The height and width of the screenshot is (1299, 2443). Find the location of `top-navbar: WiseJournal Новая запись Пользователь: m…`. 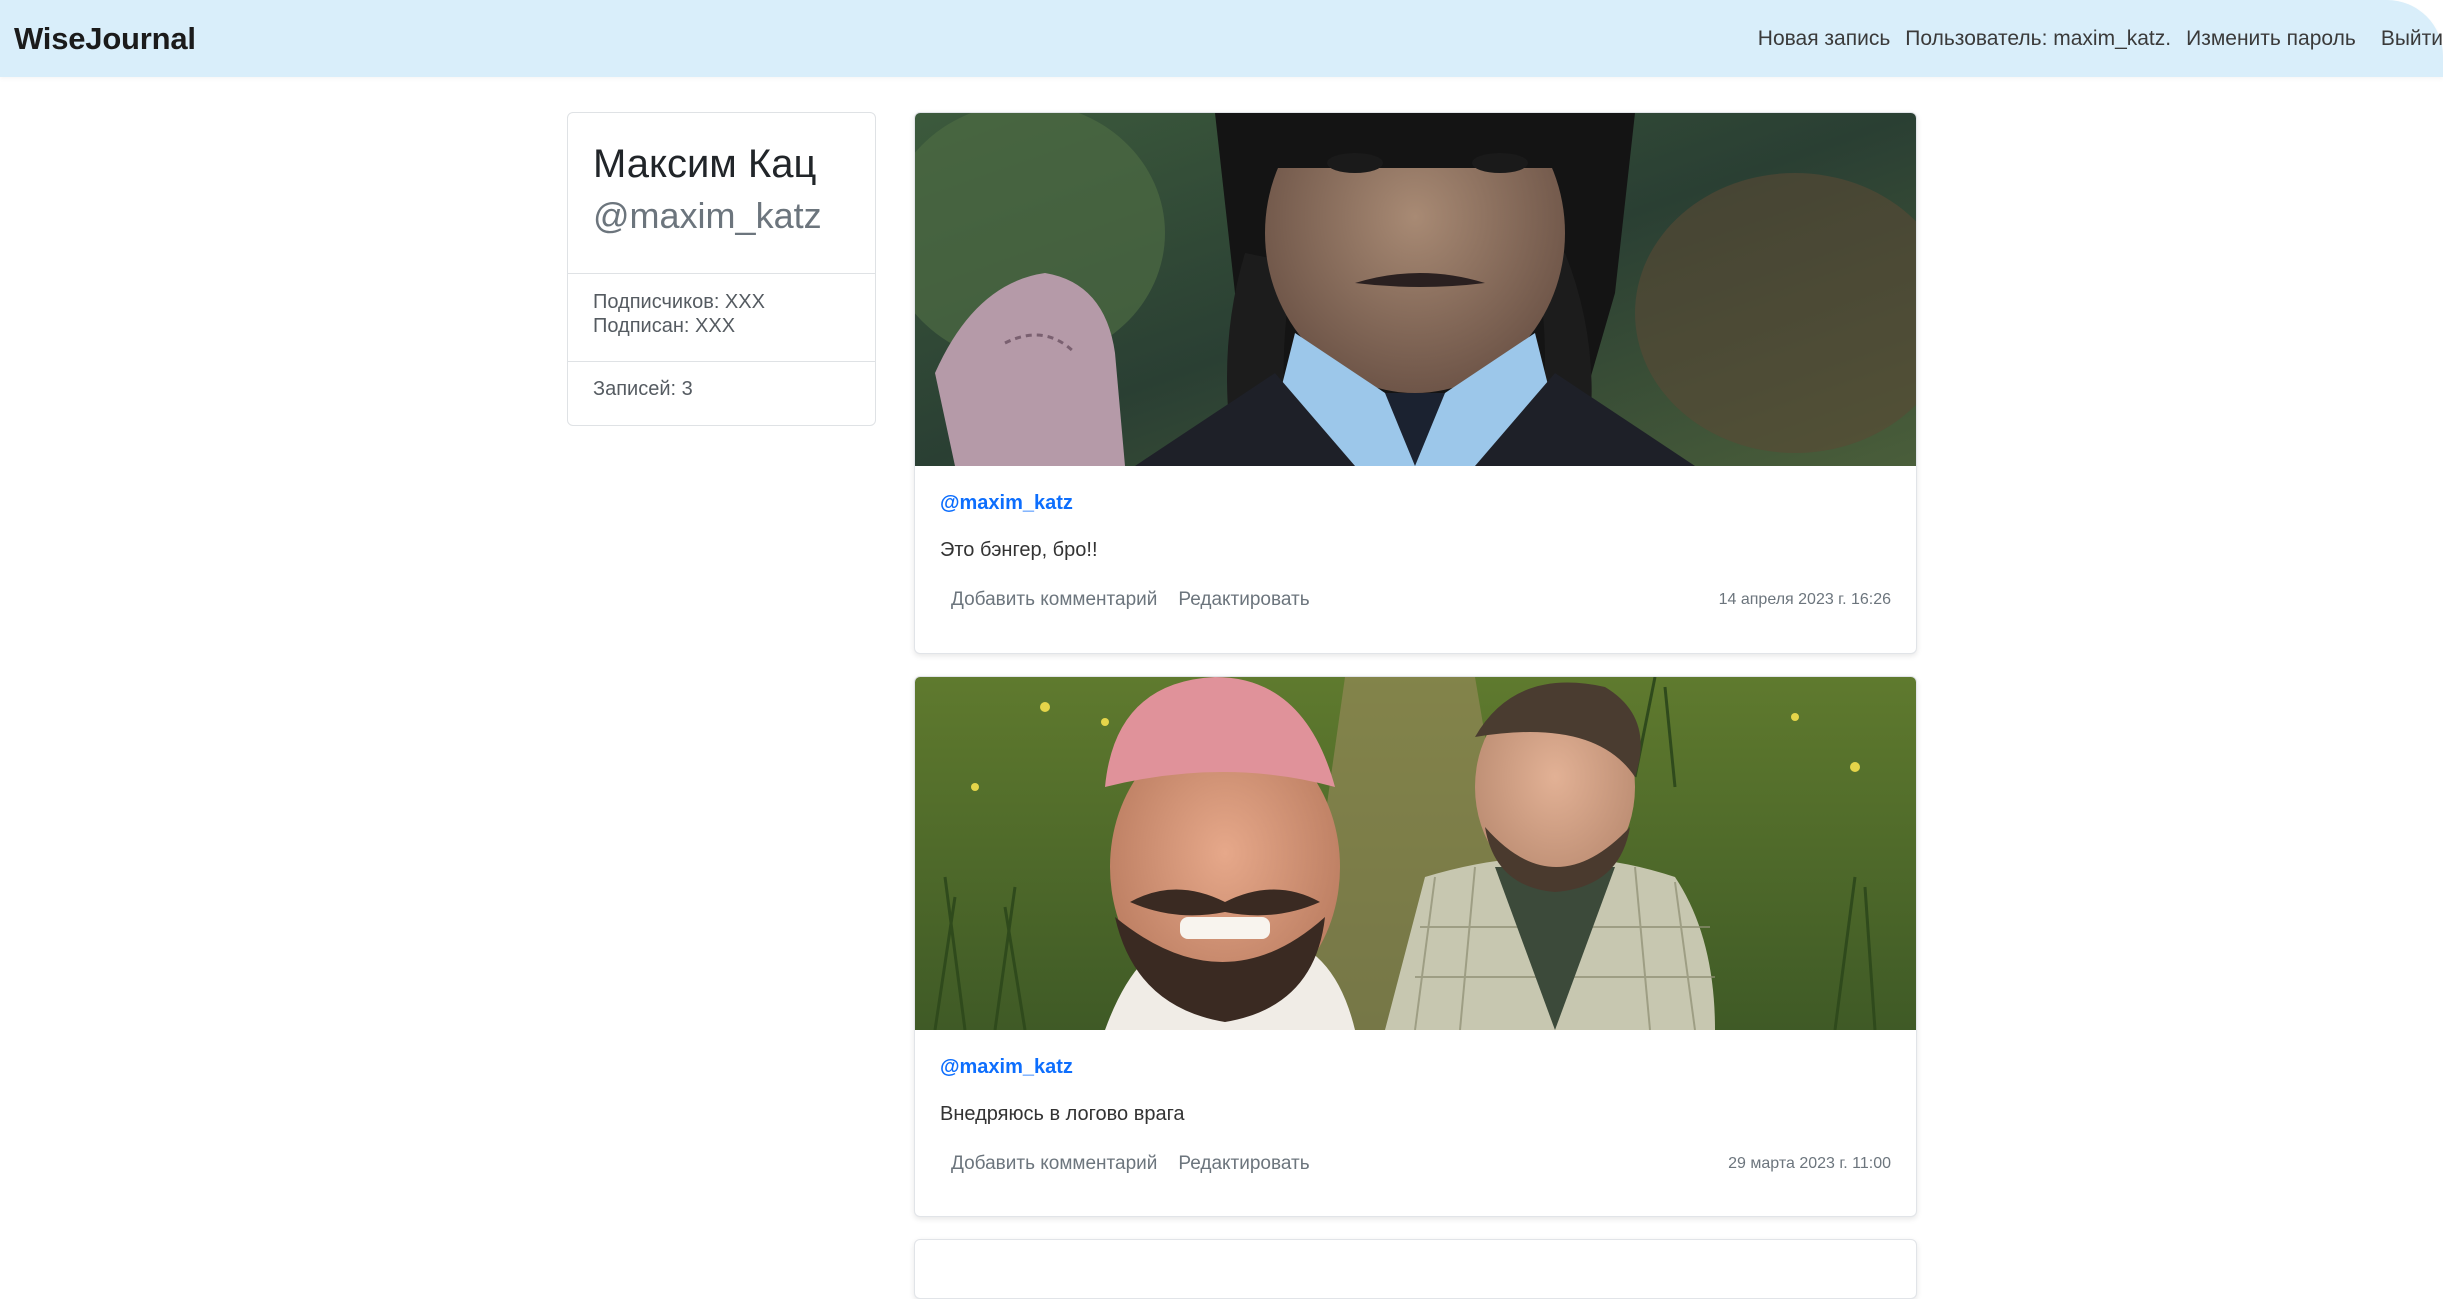

top-navbar: WiseJournal Новая запись Пользователь: m… is located at coordinates (1221, 38).